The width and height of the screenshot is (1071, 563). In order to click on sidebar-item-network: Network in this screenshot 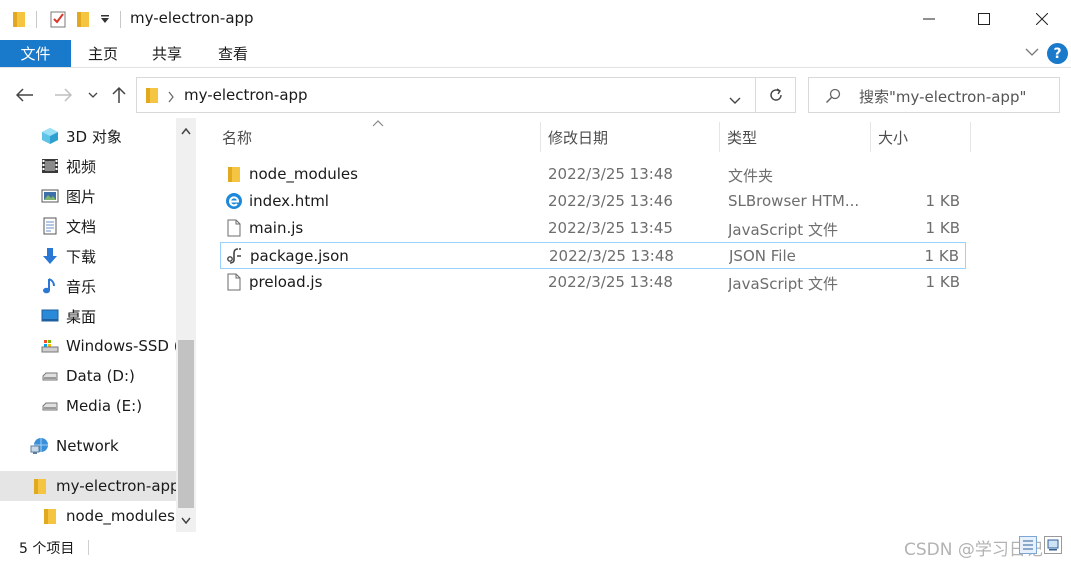, I will do `click(88, 446)`.